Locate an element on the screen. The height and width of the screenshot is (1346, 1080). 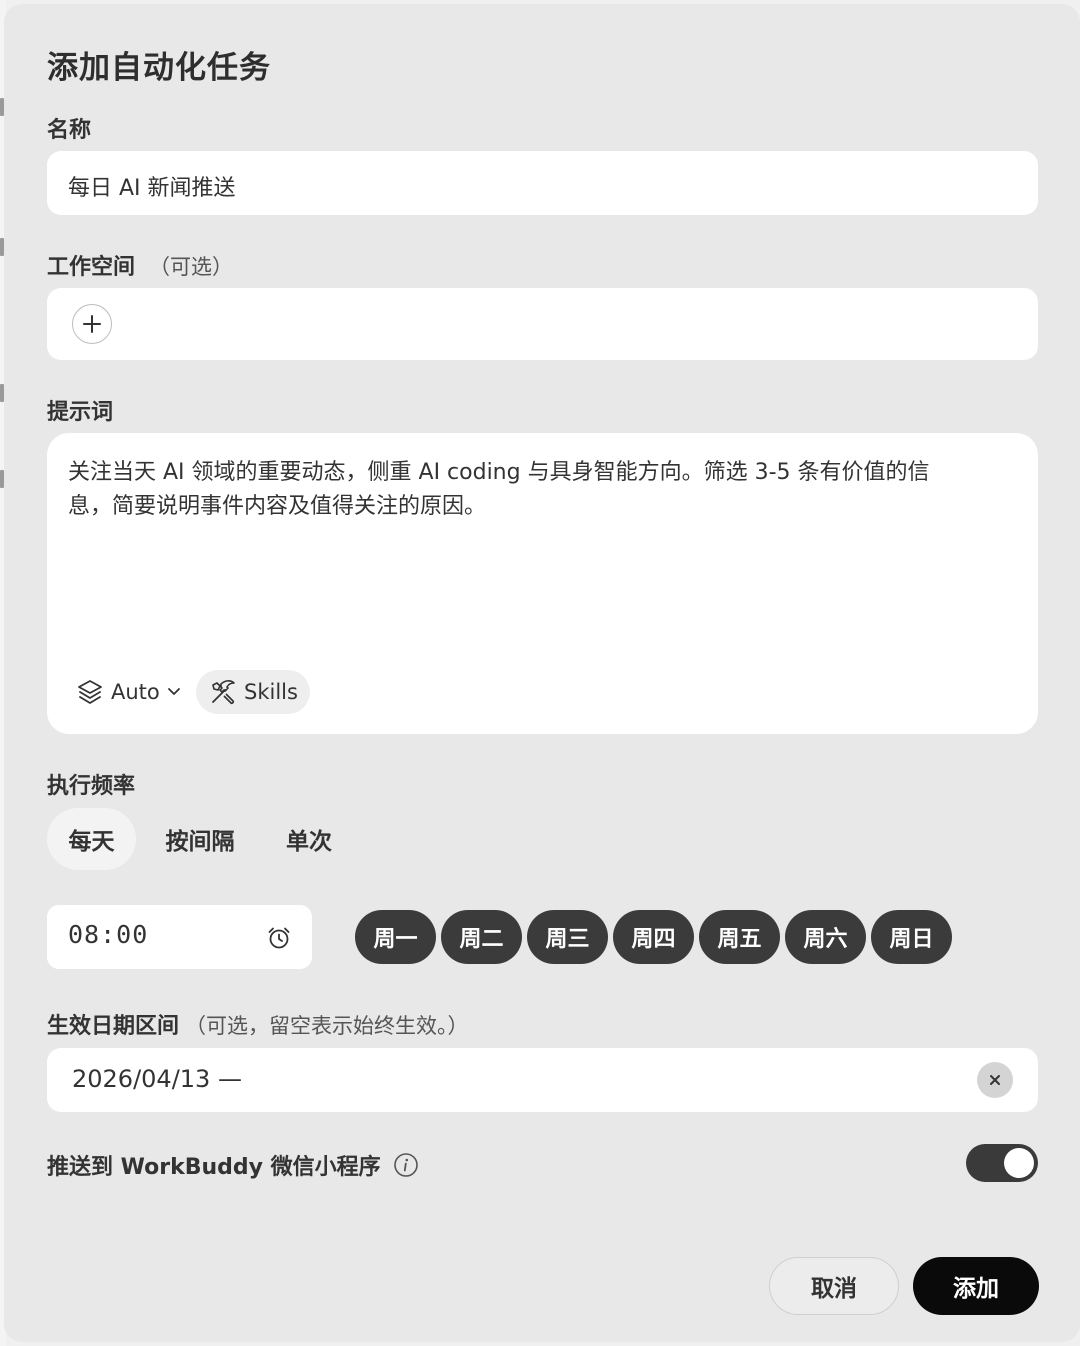
plus-icon is located at coordinates (92, 324).